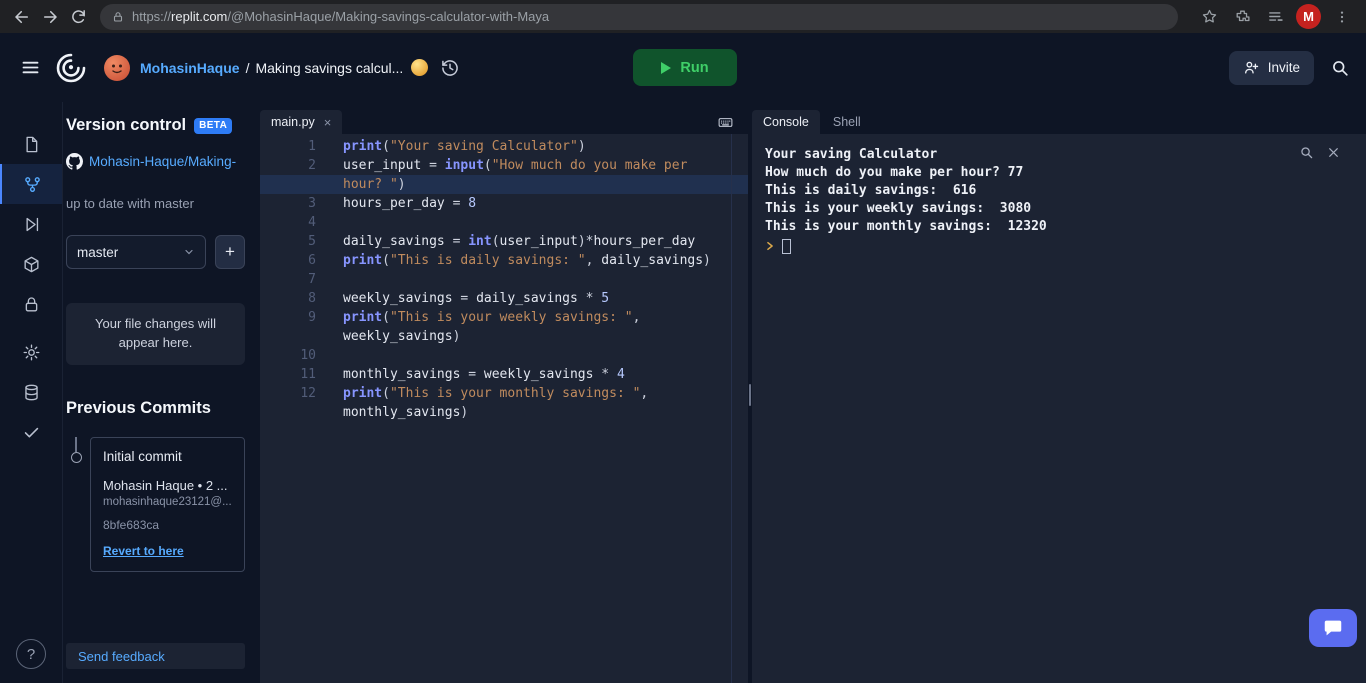  What do you see at coordinates (130, 203) in the screenshot?
I see `sync-status: up to date with master` at bounding box center [130, 203].